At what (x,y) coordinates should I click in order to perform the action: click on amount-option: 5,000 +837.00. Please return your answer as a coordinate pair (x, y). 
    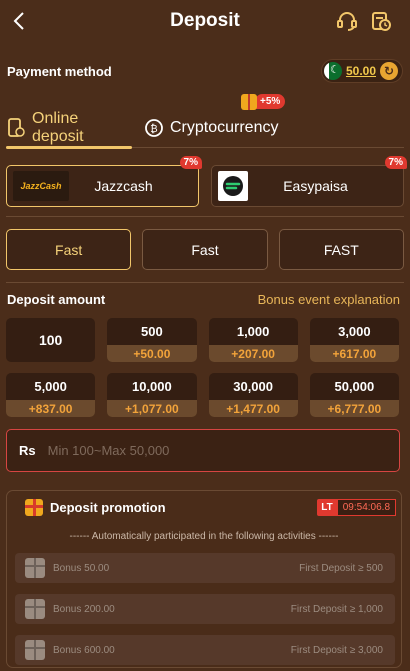
    Looking at the image, I should click on (51, 395).